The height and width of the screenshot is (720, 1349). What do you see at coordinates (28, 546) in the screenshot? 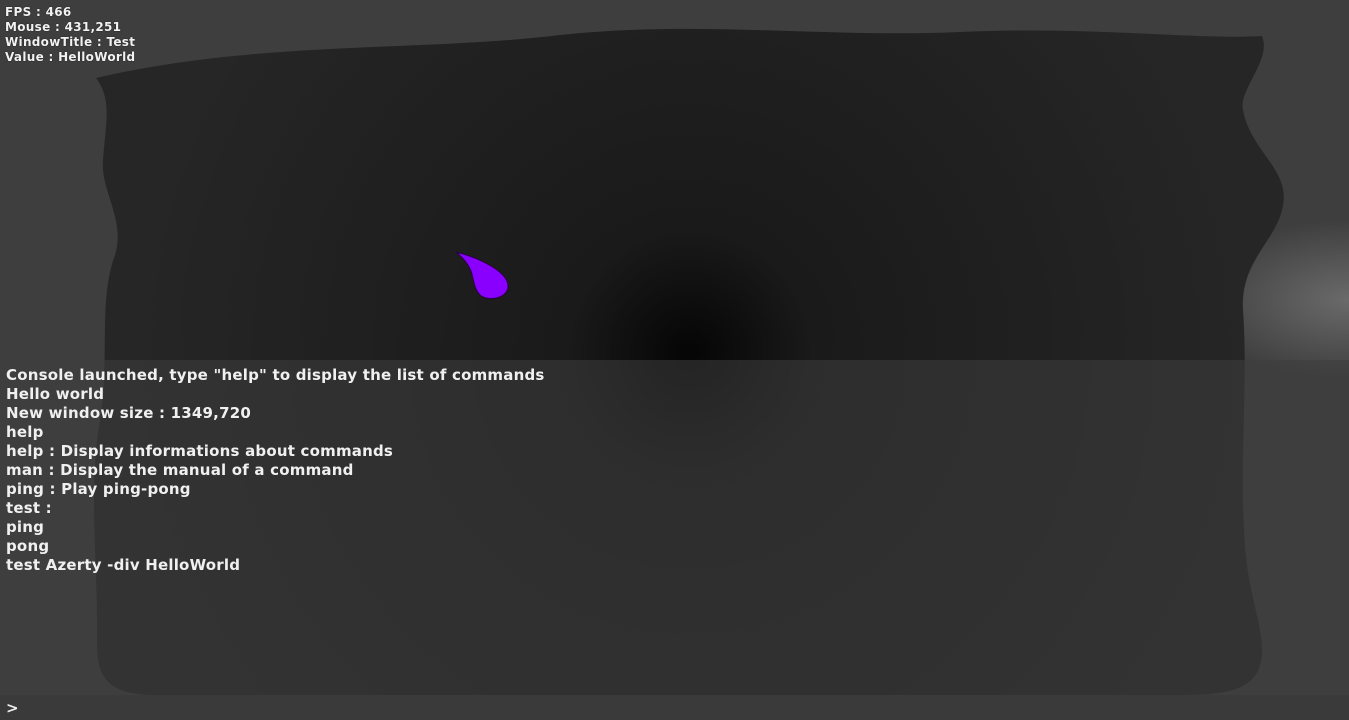
I see `console-line: pong` at bounding box center [28, 546].